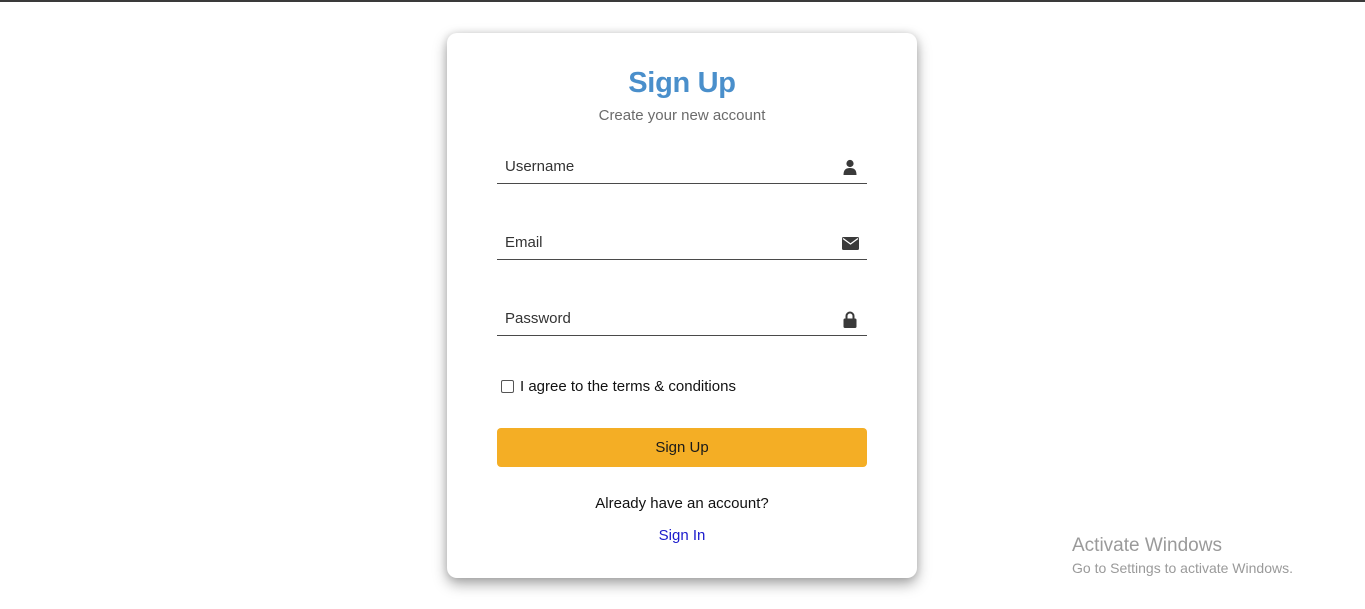  Describe the element at coordinates (850, 319) in the screenshot. I see `lock-icon` at that location.